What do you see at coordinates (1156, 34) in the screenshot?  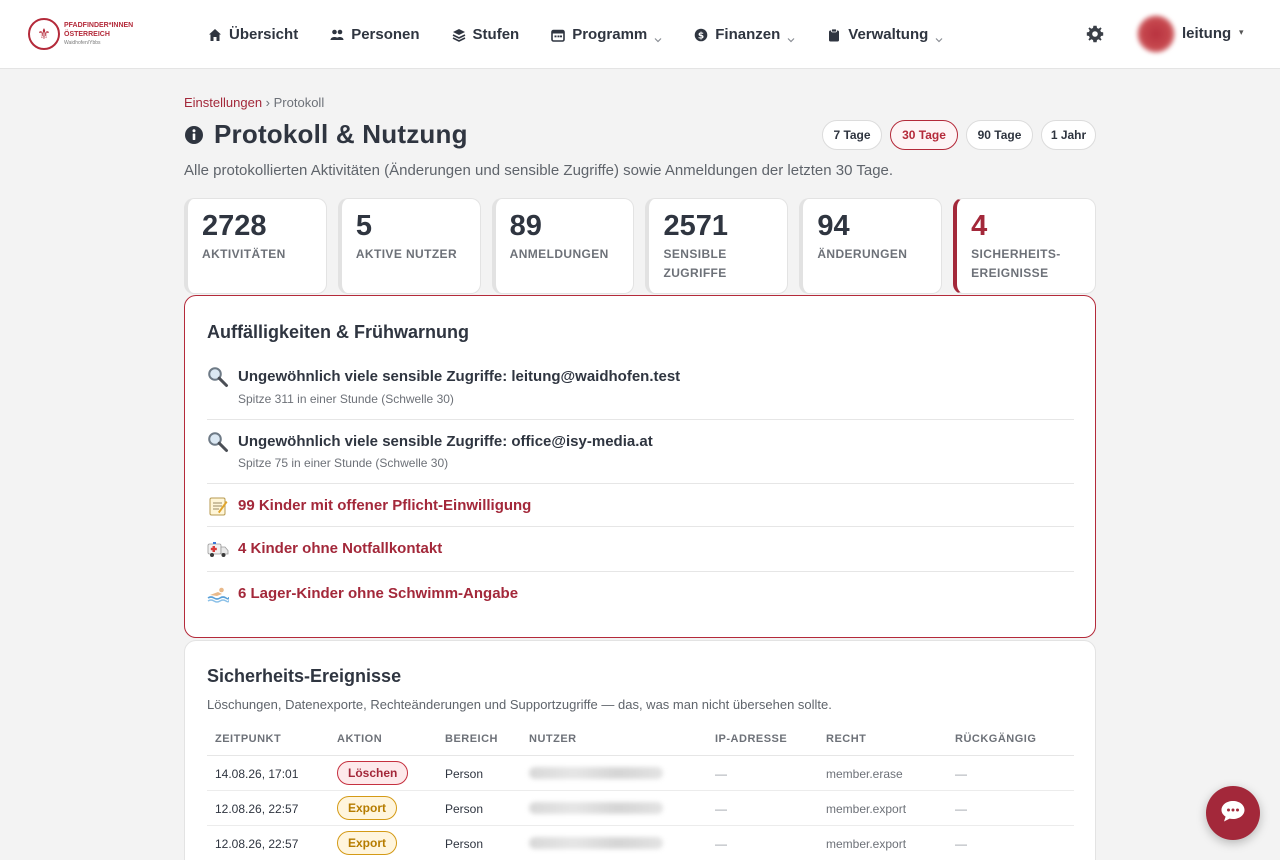 I see `avatar` at bounding box center [1156, 34].